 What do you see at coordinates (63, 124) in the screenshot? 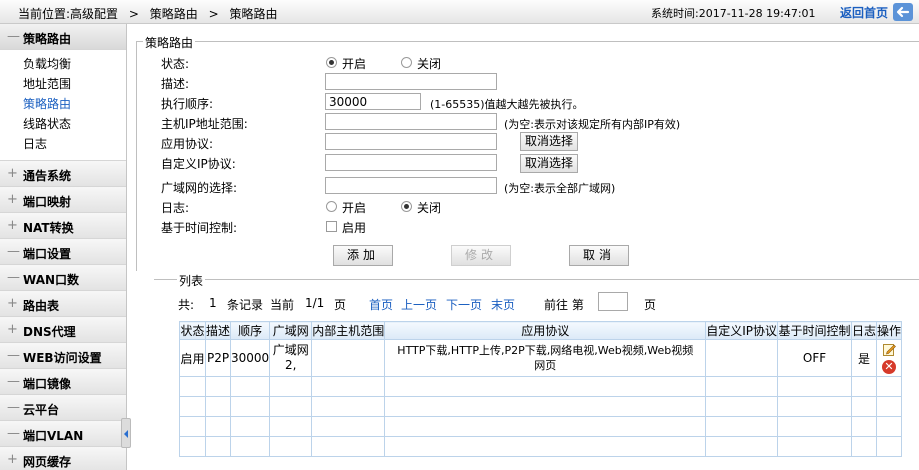
I see `sidebar-item-line-status: 线路状态` at bounding box center [63, 124].